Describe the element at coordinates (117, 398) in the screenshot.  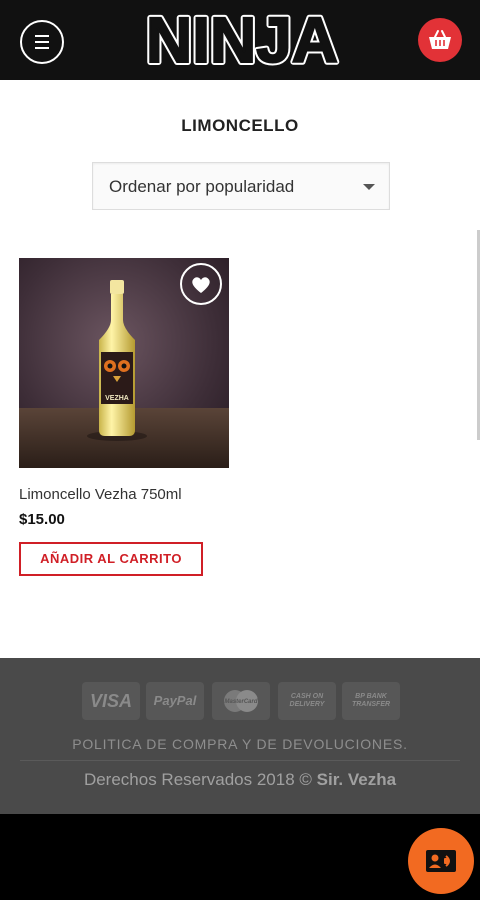
I see `svg-text: VEZHA` at that location.